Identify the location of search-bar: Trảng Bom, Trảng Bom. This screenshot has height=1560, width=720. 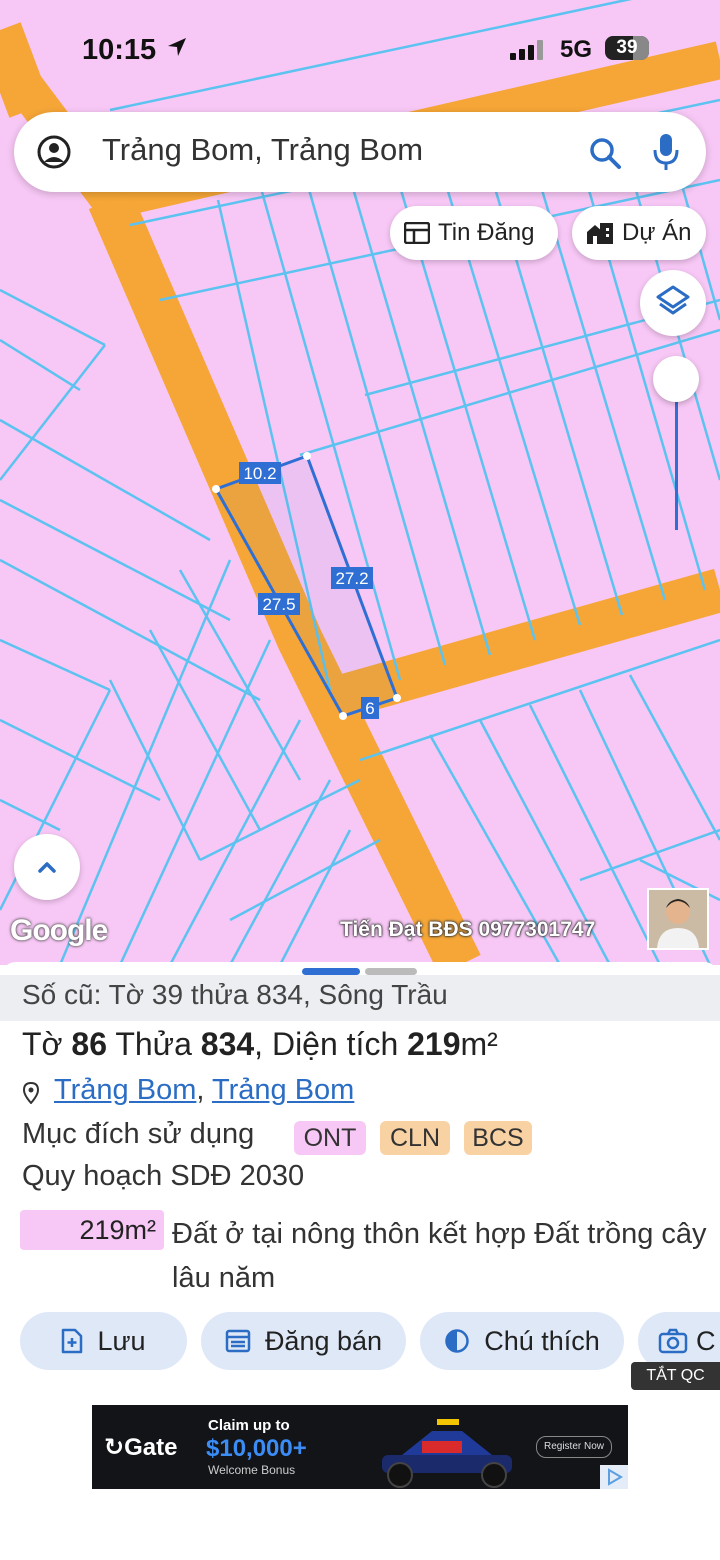
(360, 152).